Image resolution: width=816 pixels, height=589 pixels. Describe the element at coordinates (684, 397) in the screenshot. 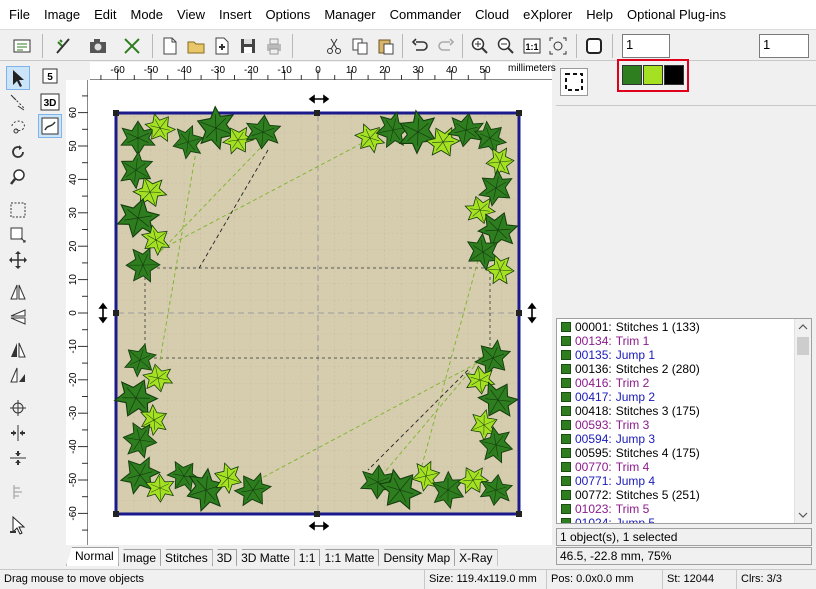

I see `list-item: 00417: Jump 2` at that location.